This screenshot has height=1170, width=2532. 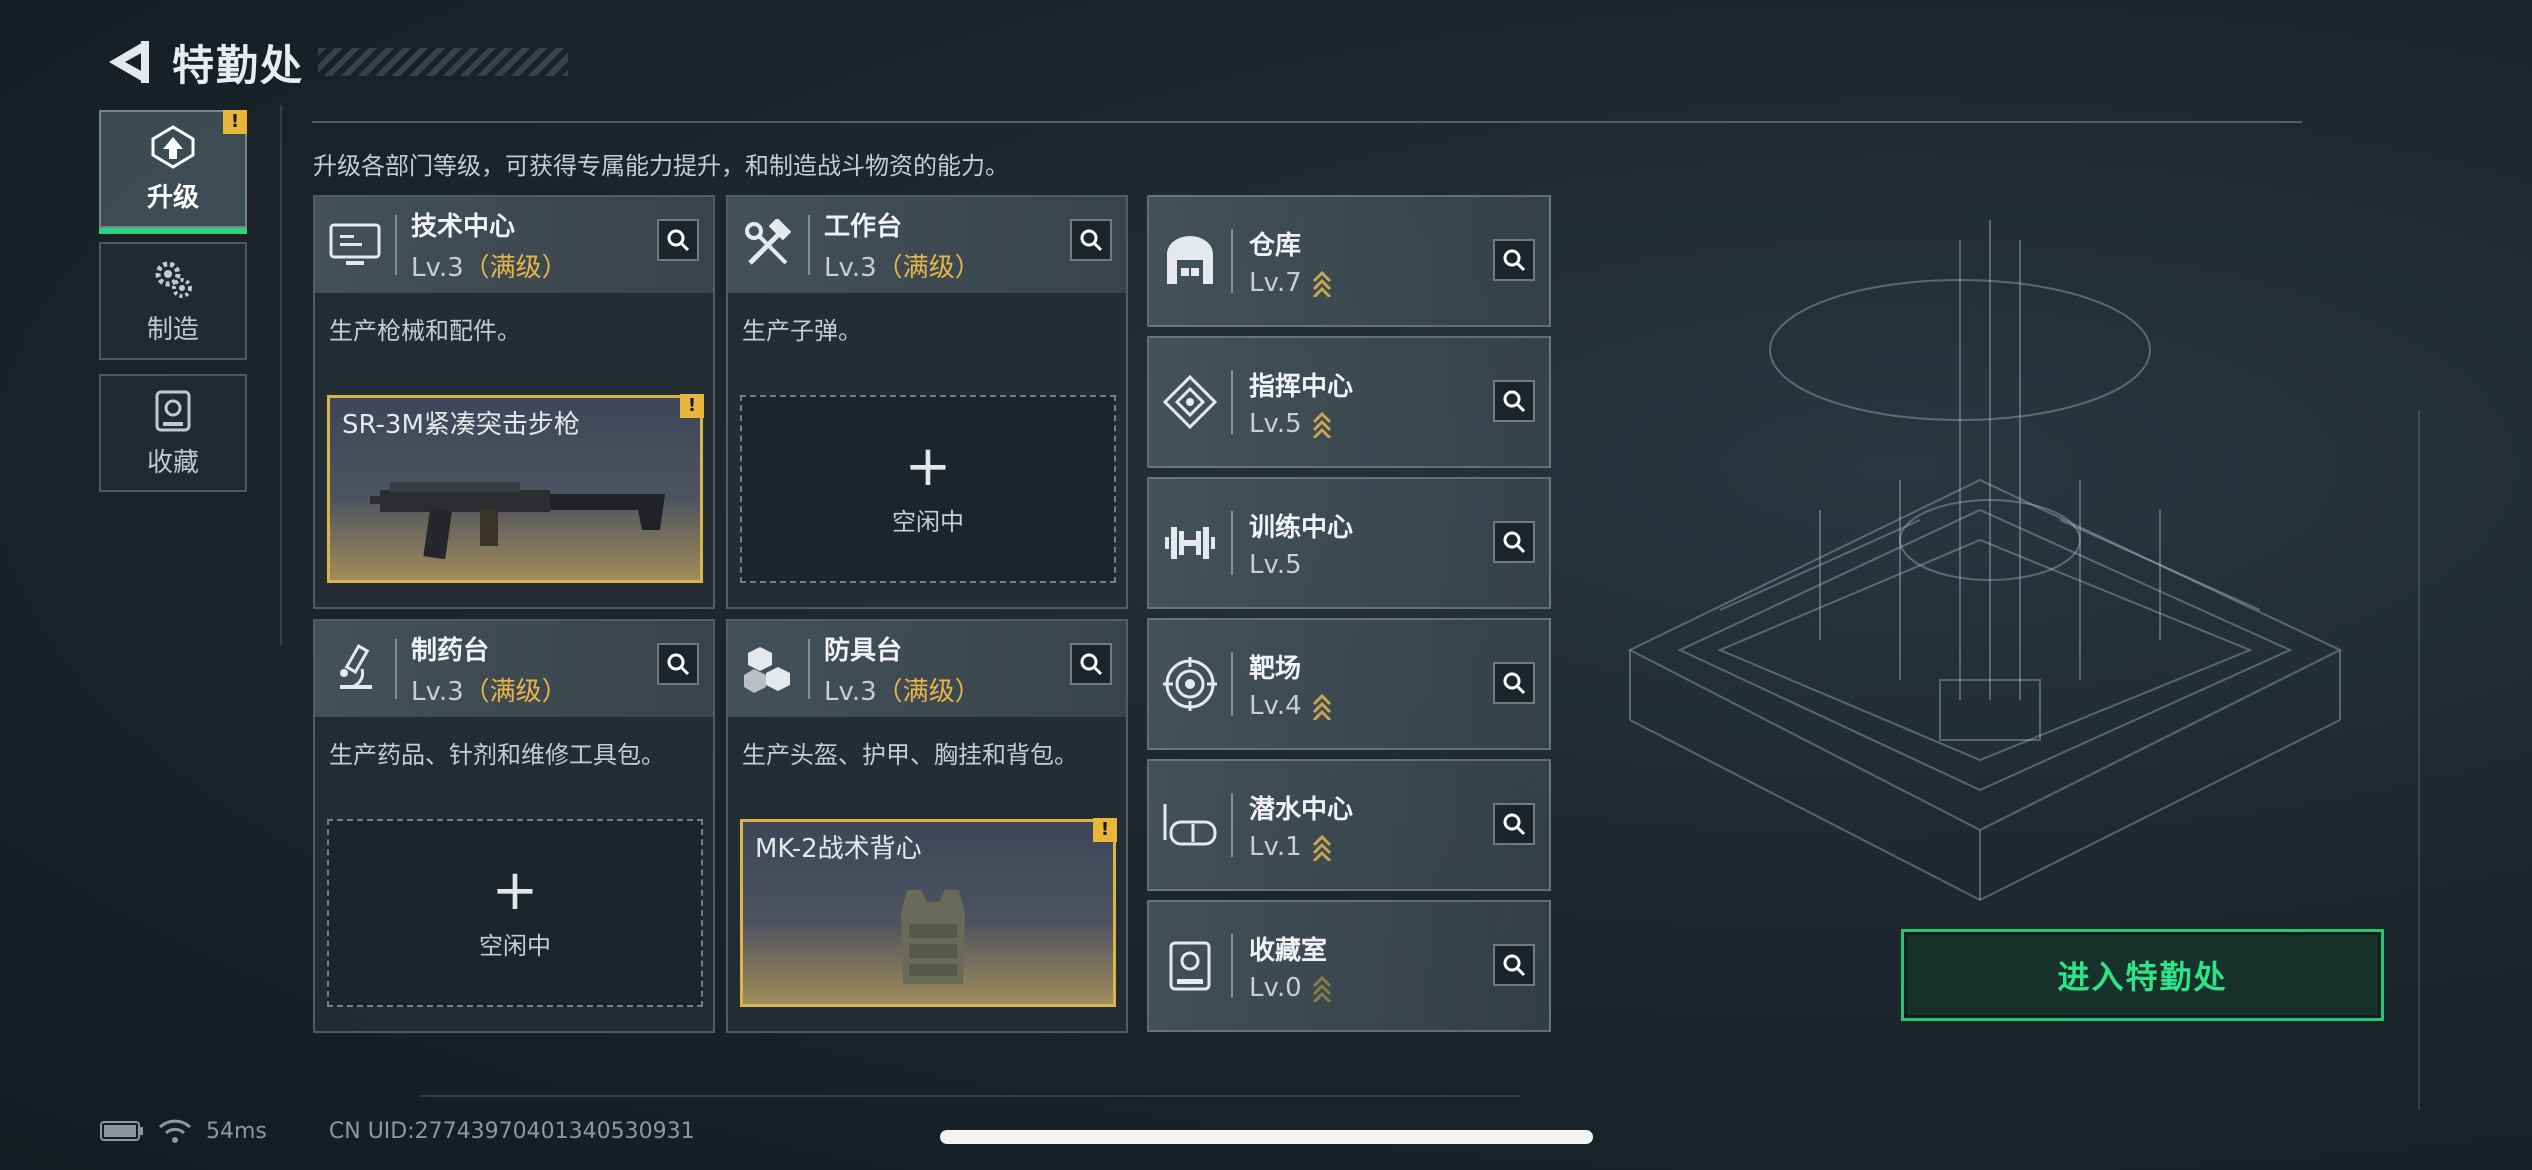 I want to click on nav-craft: 制造, so click(x=173, y=301).